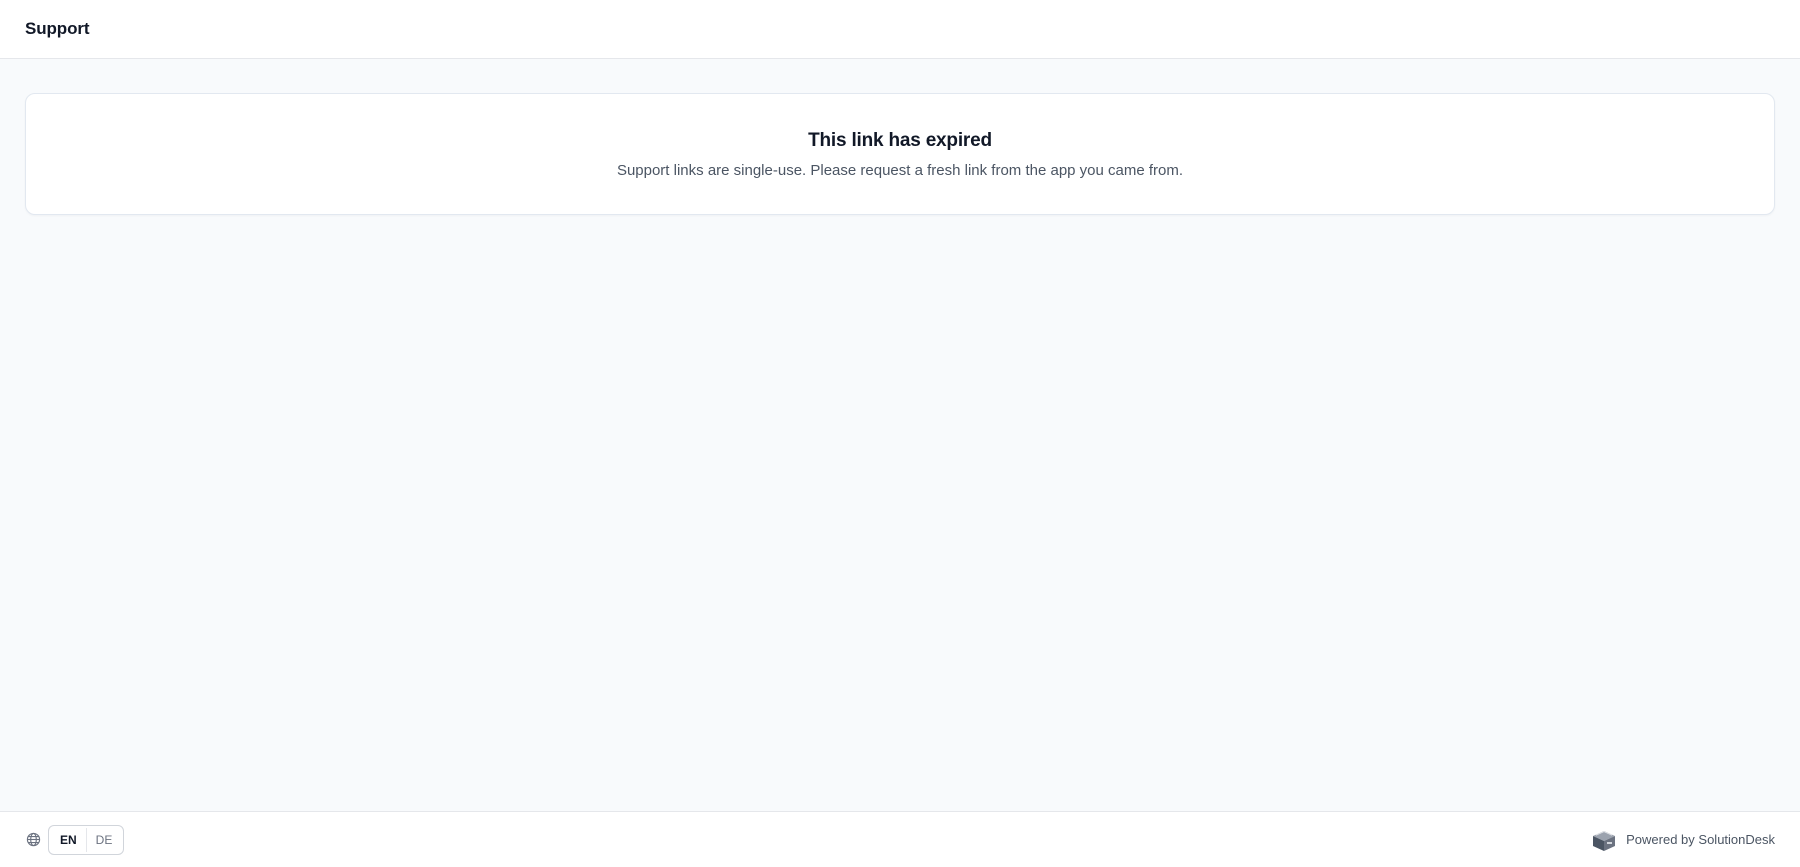 This screenshot has width=1800, height=867. What do you see at coordinates (33, 840) in the screenshot?
I see `globe-icon` at bounding box center [33, 840].